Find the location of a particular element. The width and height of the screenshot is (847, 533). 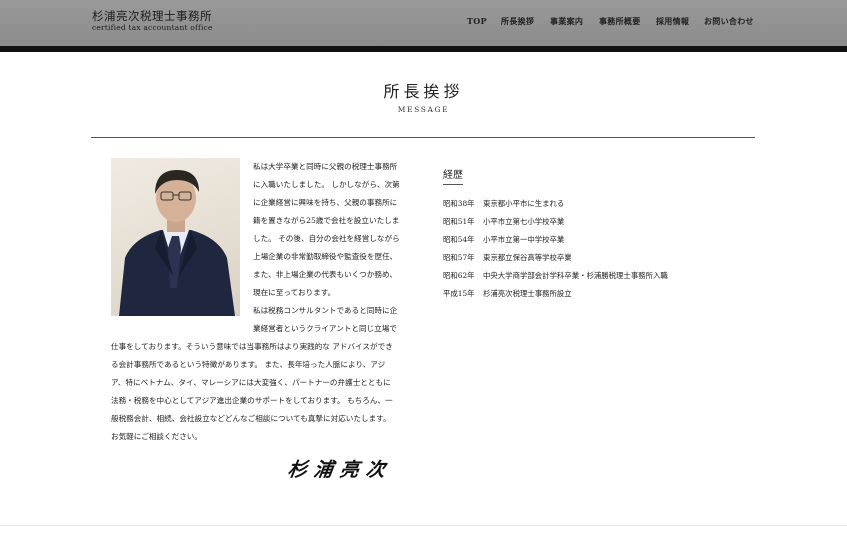

career-text: 小平市立第七小学校卒業 is located at coordinates (524, 221).